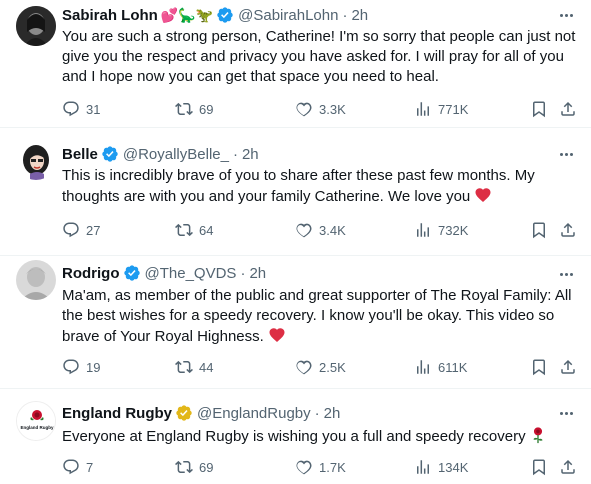  What do you see at coordinates (93, 109) in the screenshot?
I see `reply-count: 31` at bounding box center [93, 109].